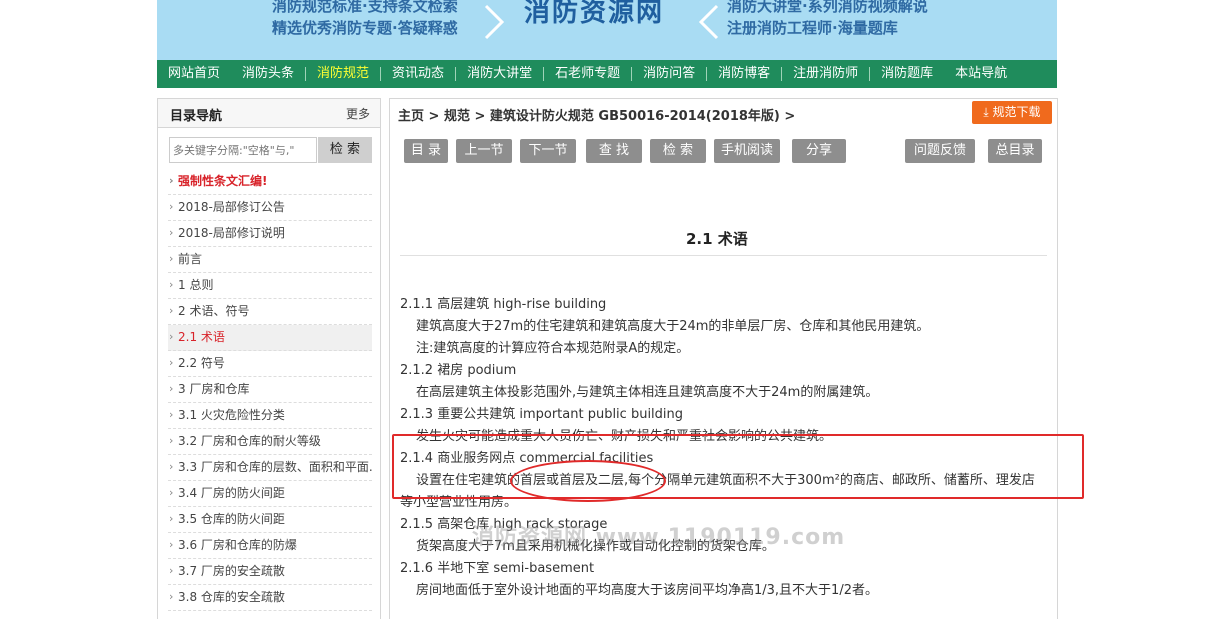 This screenshot has width=1226, height=619. Describe the element at coordinates (270, 442) in the screenshot. I see `toc-item: 3.2 厂房和仓库的耐火等级` at that location.